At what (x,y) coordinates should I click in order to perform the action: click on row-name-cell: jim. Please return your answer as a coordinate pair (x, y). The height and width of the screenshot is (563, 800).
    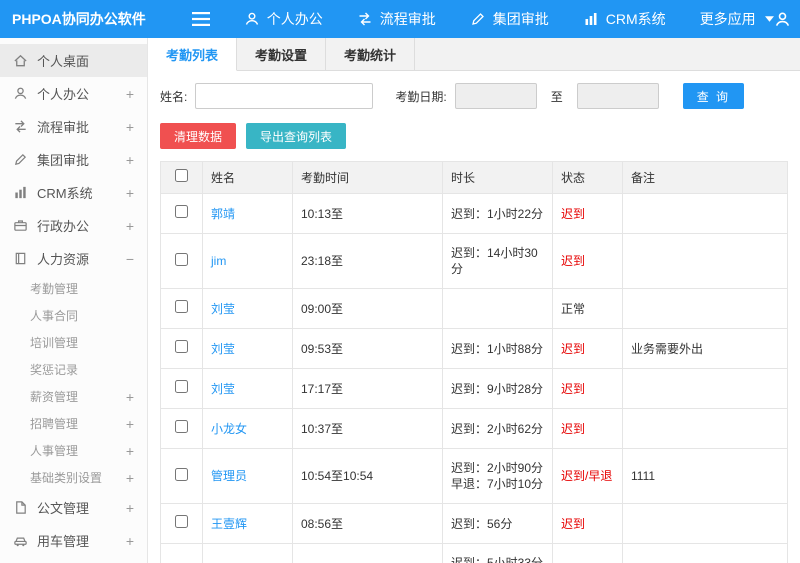
    Looking at the image, I should click on (247, 261).